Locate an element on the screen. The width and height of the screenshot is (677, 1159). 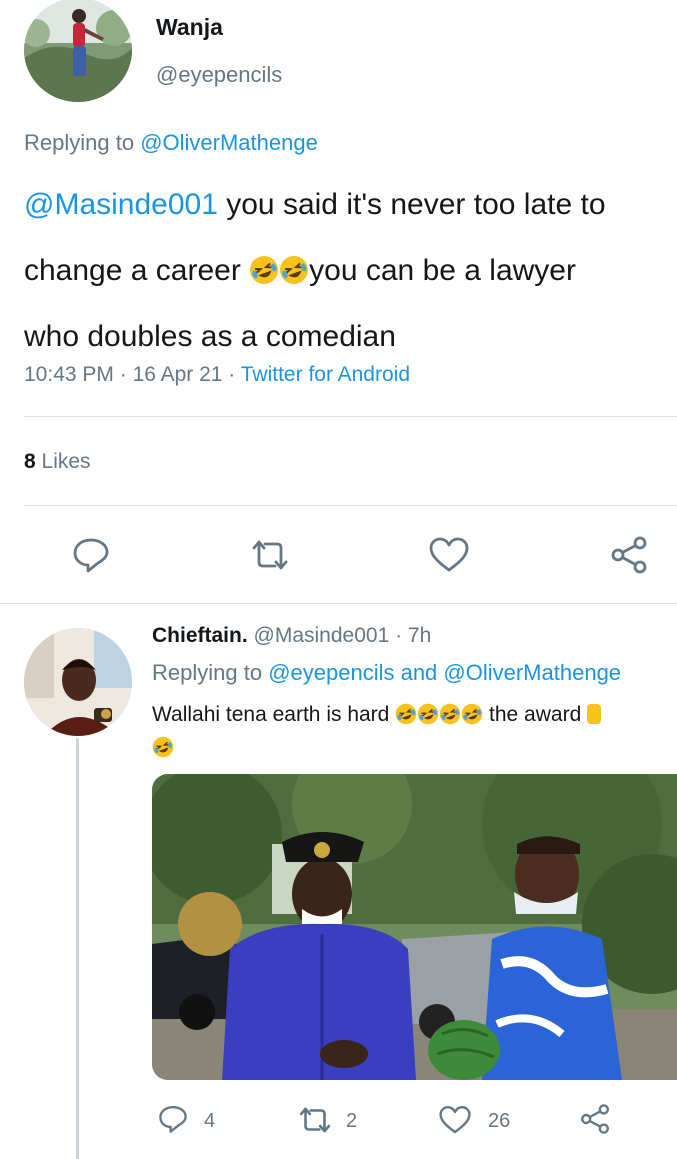
avatar-chieftain is located at coordinates (78, 682).